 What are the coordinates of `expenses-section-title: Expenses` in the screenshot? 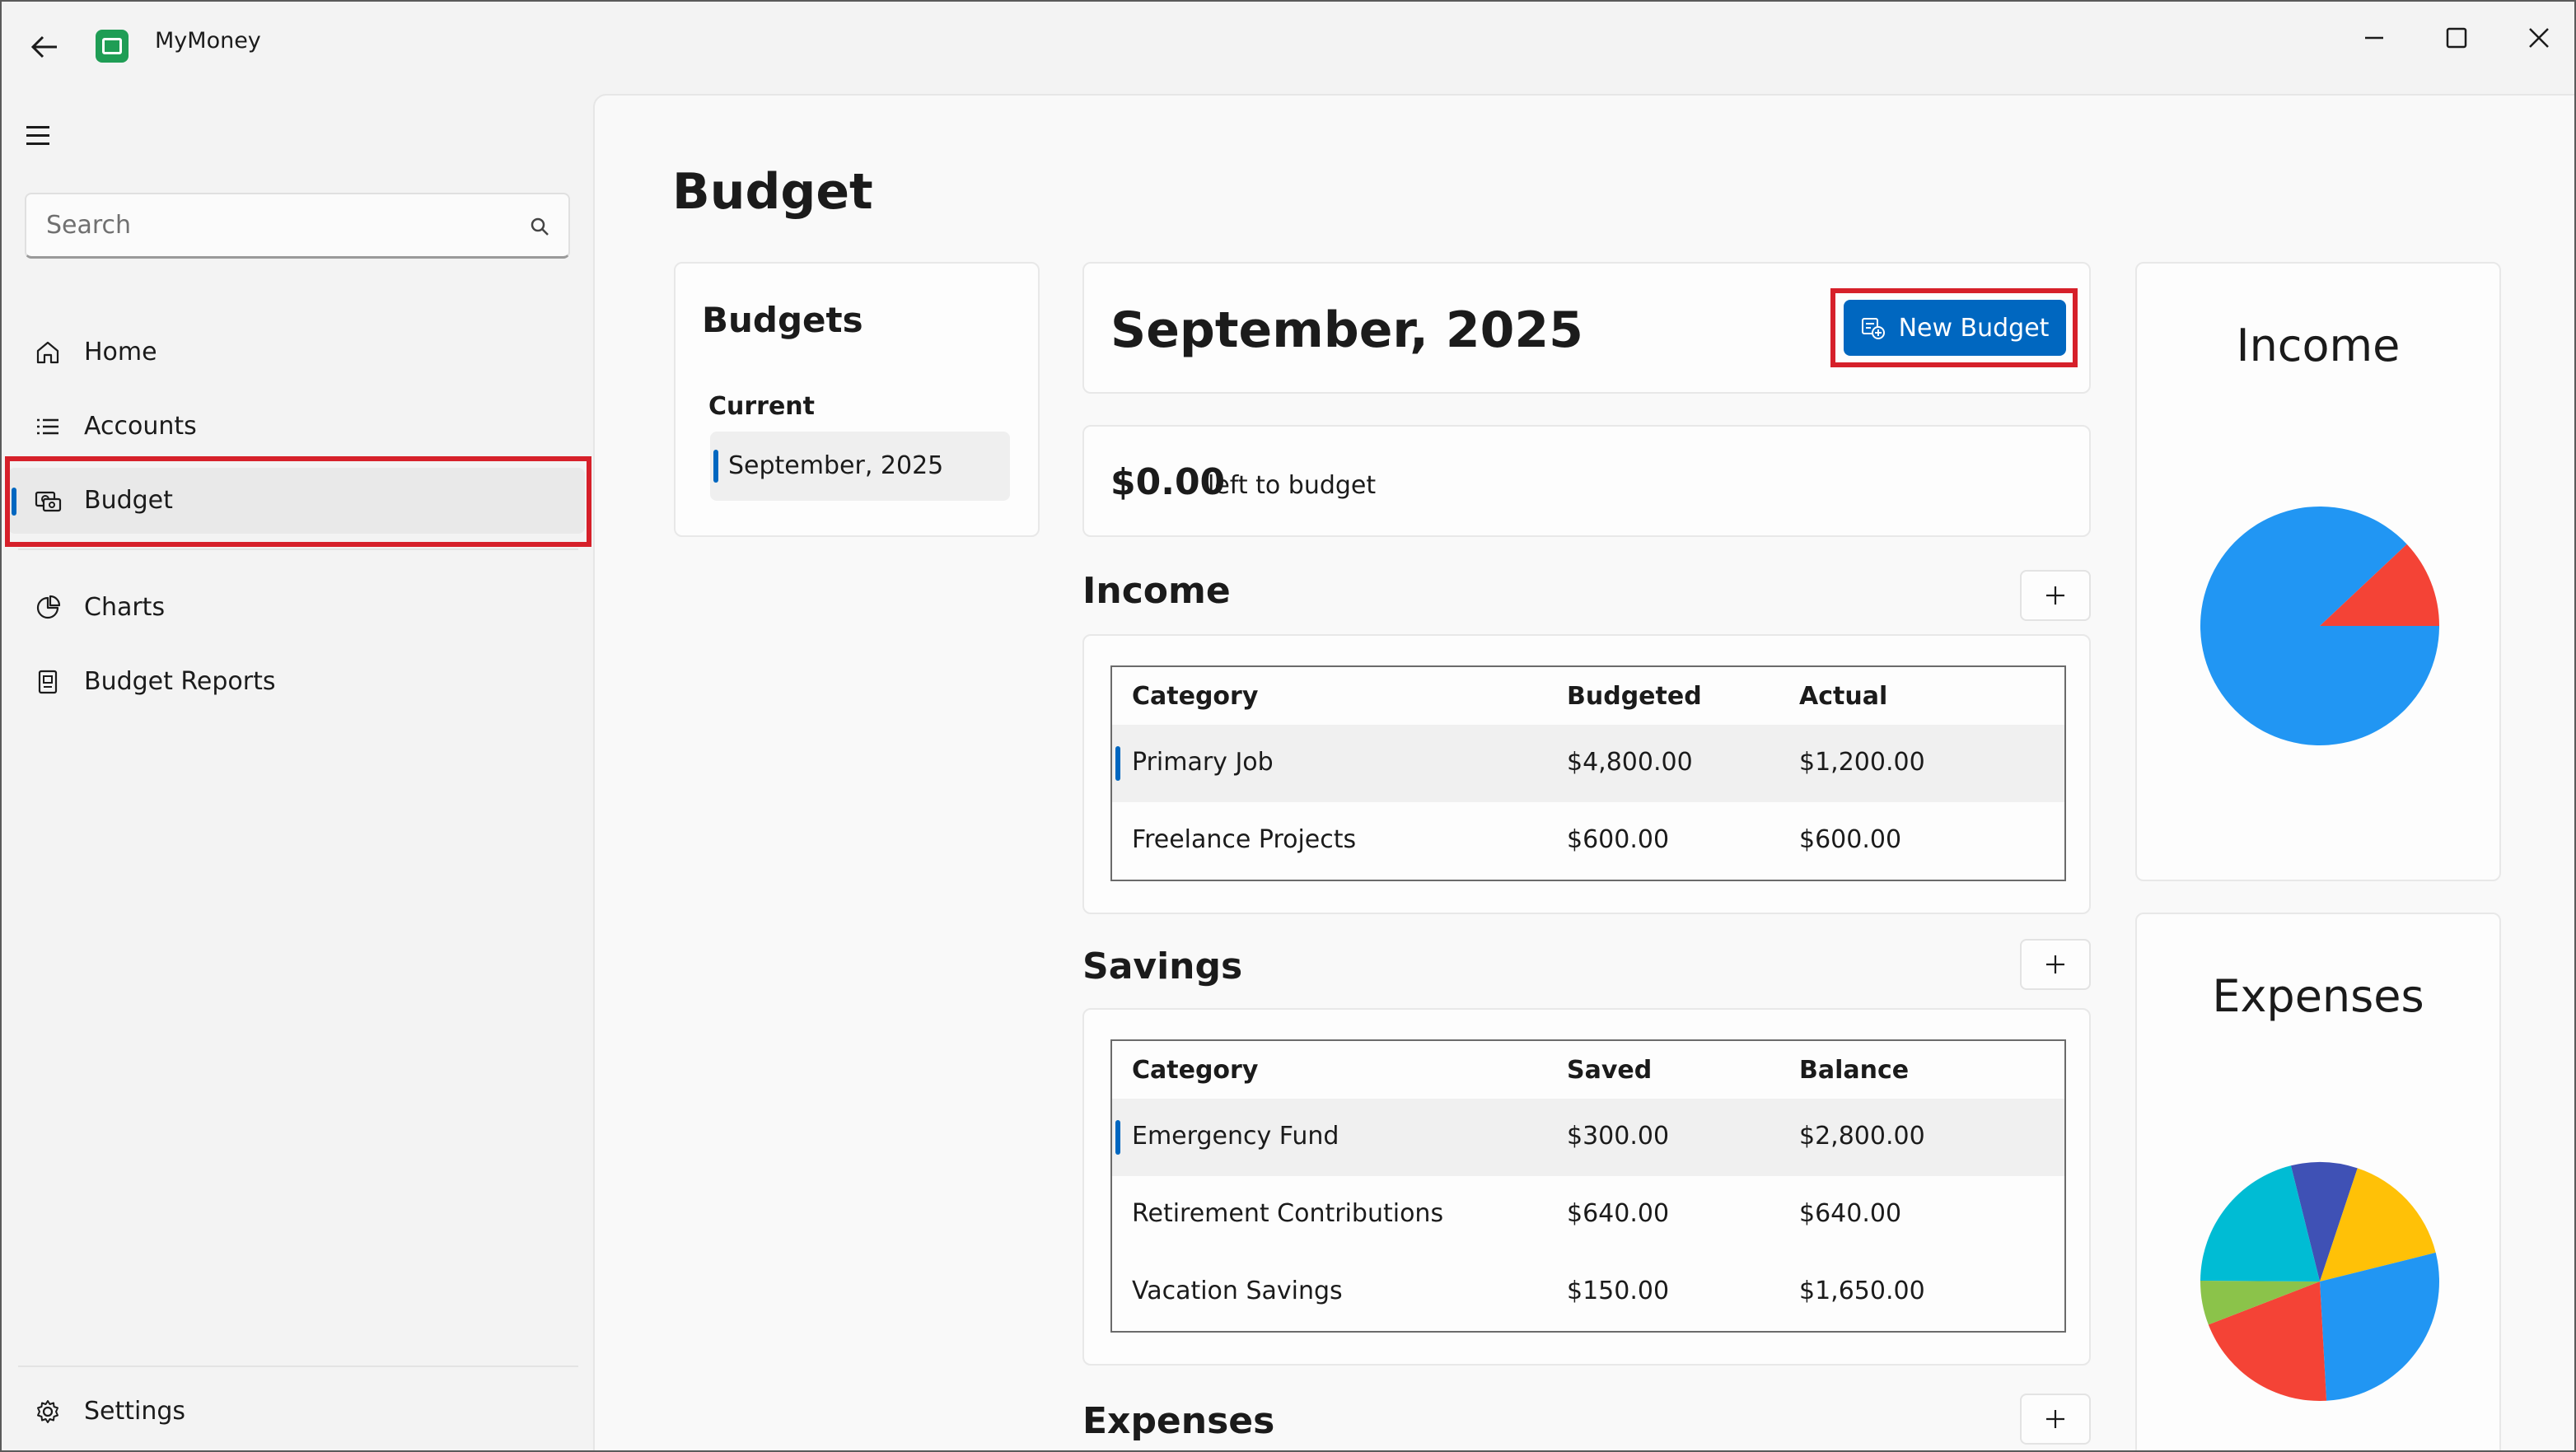 It's located at (1178, 1421).